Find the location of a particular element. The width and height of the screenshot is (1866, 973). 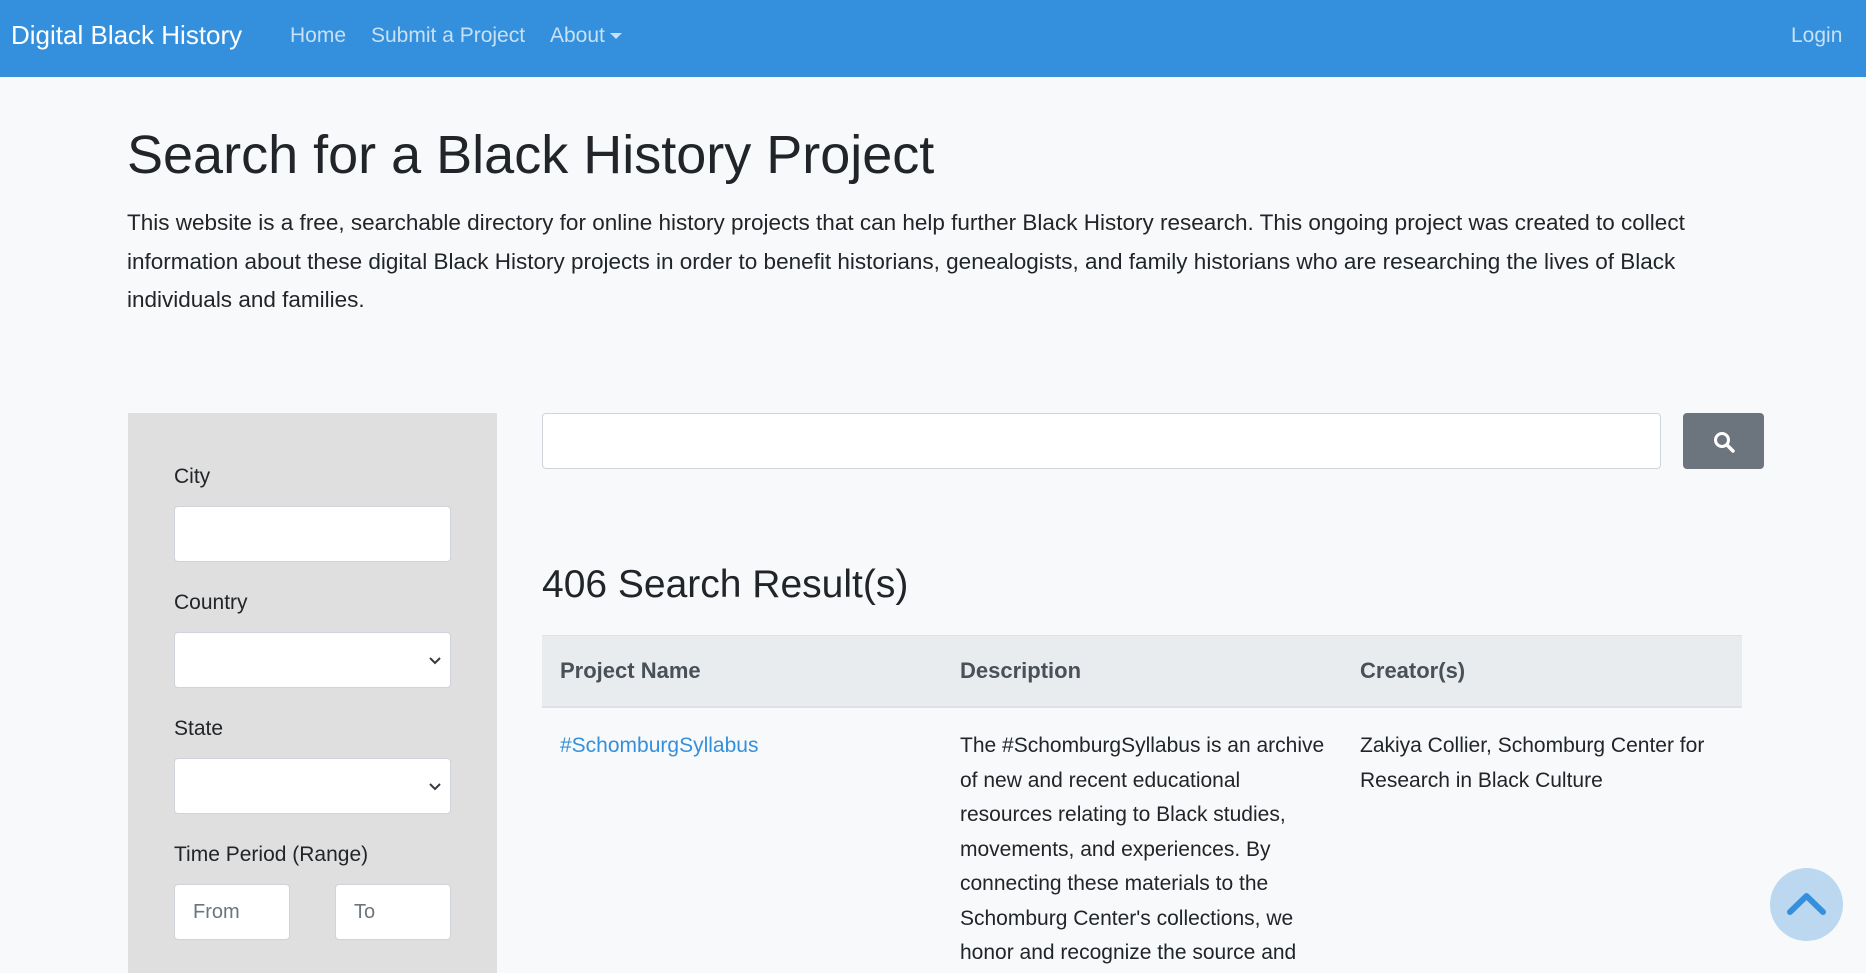

chevron-up-icon is located at coordinates (1806, 904).